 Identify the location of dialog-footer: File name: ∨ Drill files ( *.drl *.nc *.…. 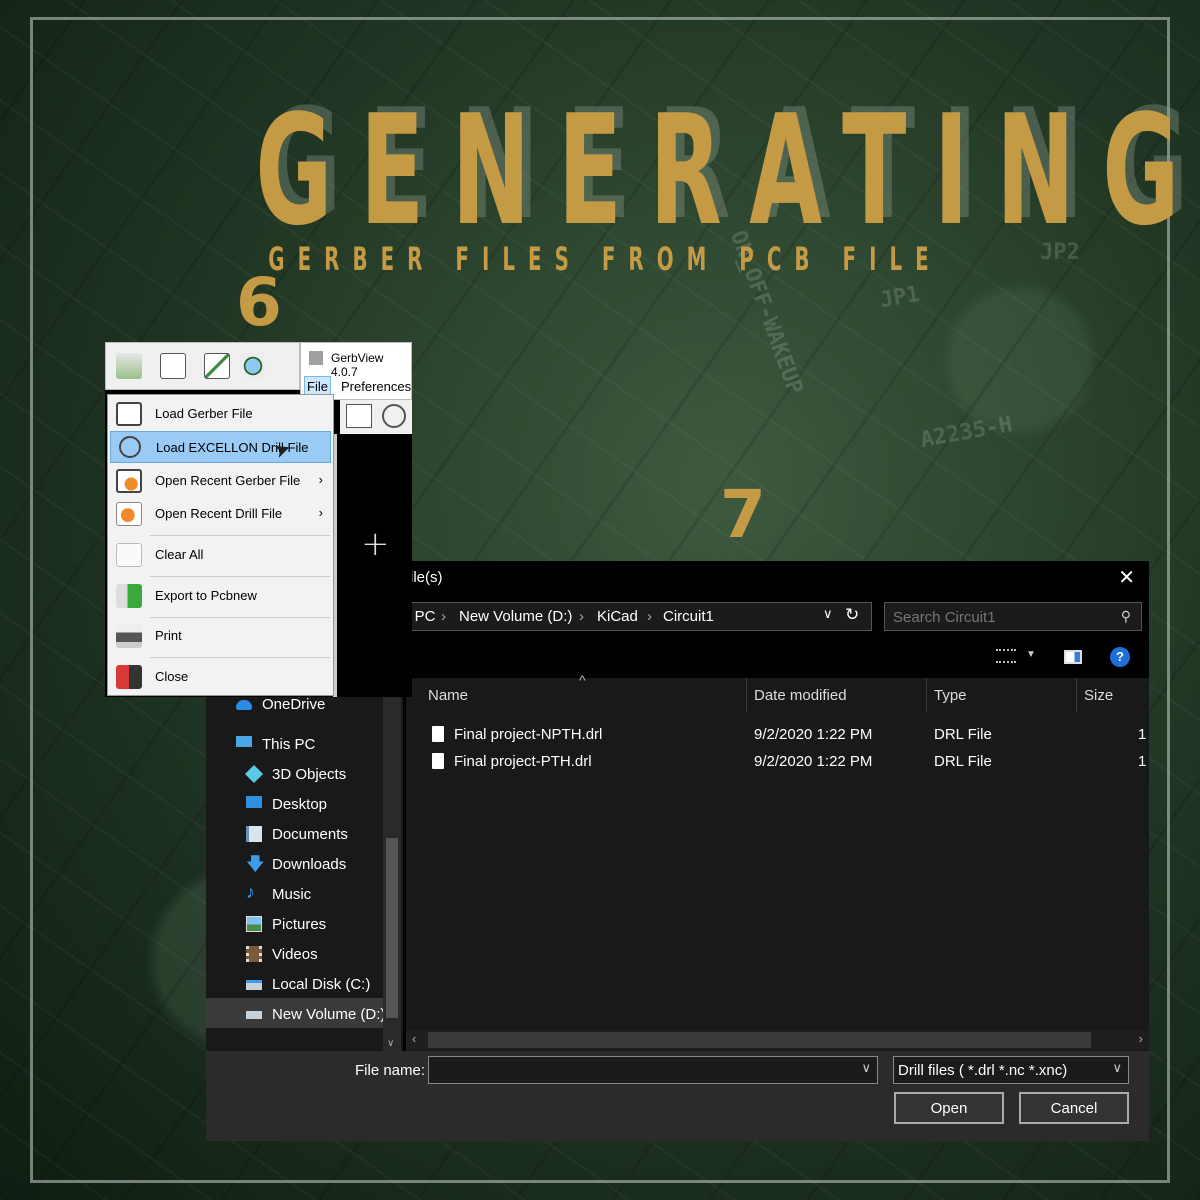
(677, 1096).